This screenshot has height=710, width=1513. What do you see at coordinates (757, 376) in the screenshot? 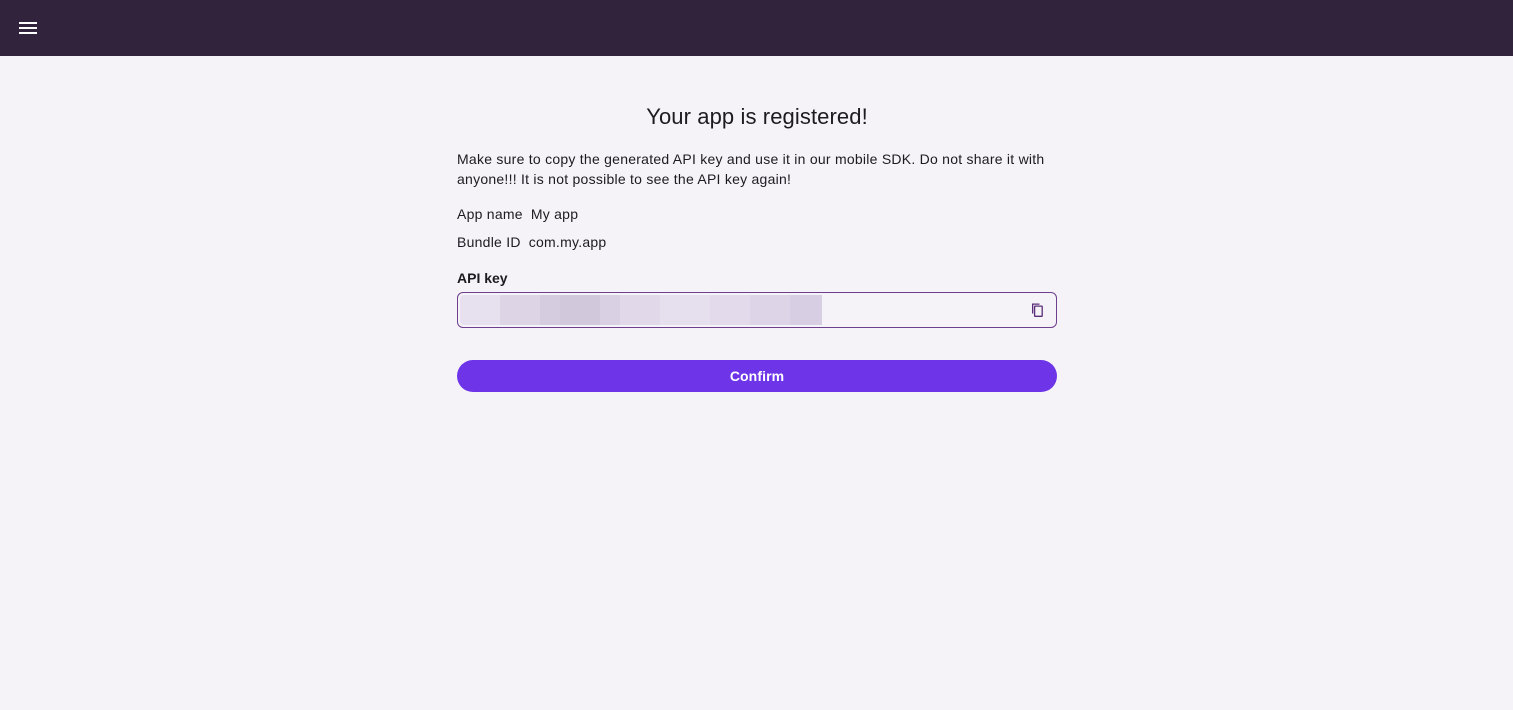
I see `confirm-button: Confirm` at bounding box center [757, 376].